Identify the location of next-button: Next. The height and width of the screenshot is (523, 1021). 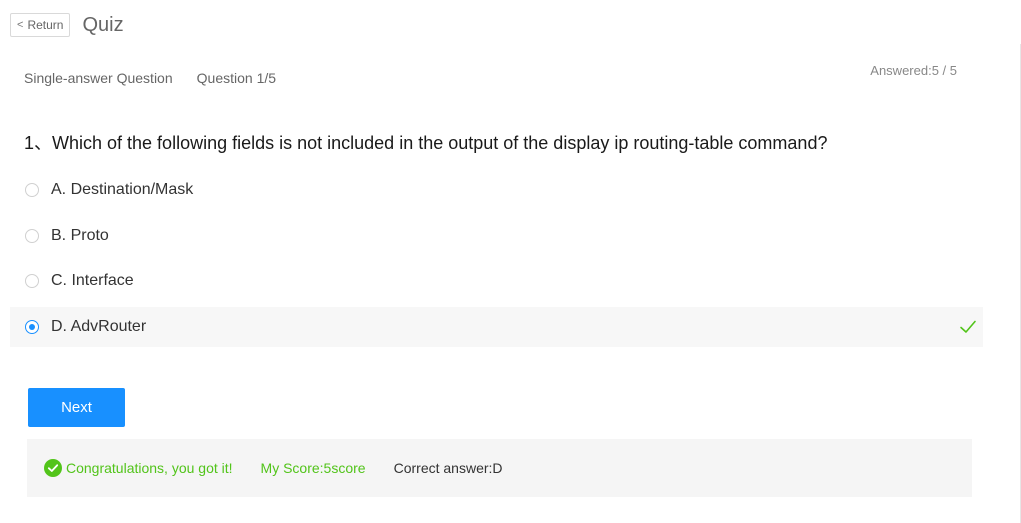
(76, 407).